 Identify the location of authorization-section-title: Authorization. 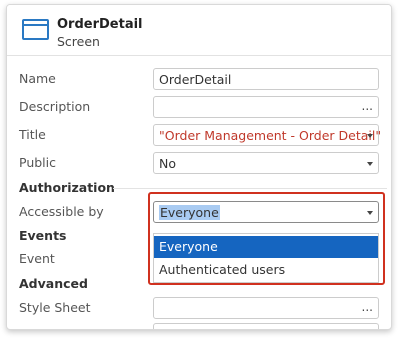
(67, 187).